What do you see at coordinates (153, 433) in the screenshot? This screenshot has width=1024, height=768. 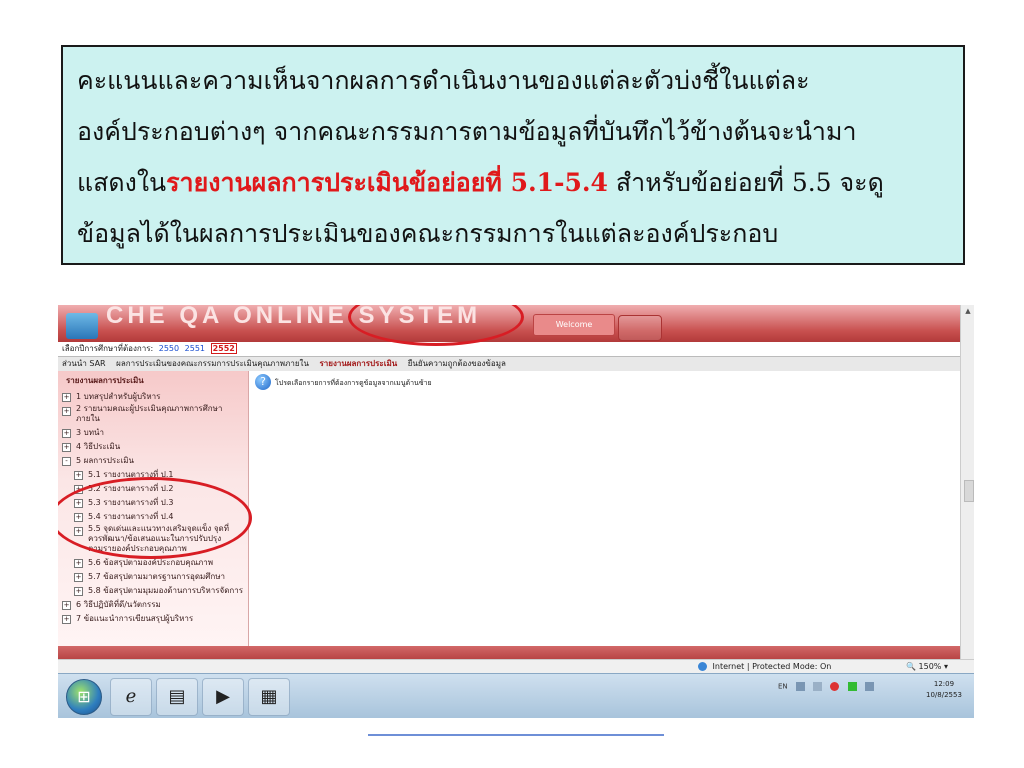 I see `sidebar-item-introduction: + 3 บทนำ` at bounding box center [153, 433].